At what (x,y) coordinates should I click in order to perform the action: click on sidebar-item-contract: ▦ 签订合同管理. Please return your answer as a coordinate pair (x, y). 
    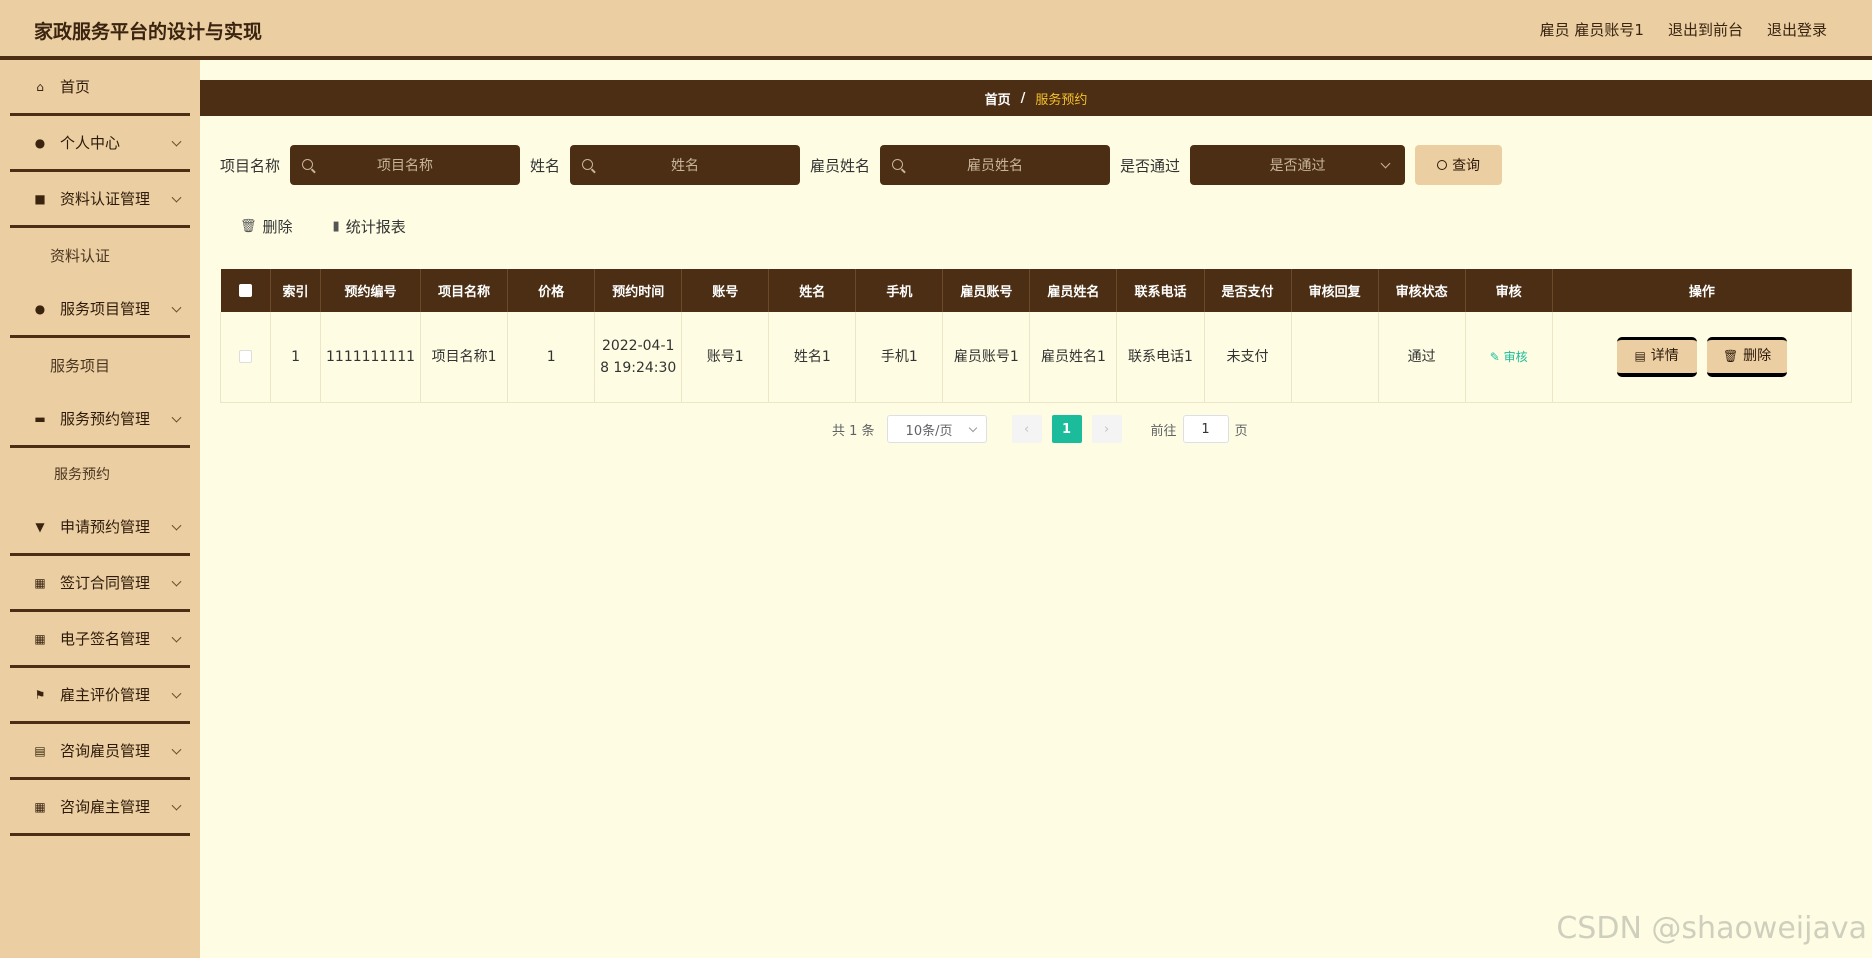
    Looking at the image, I should click on (100, 584).